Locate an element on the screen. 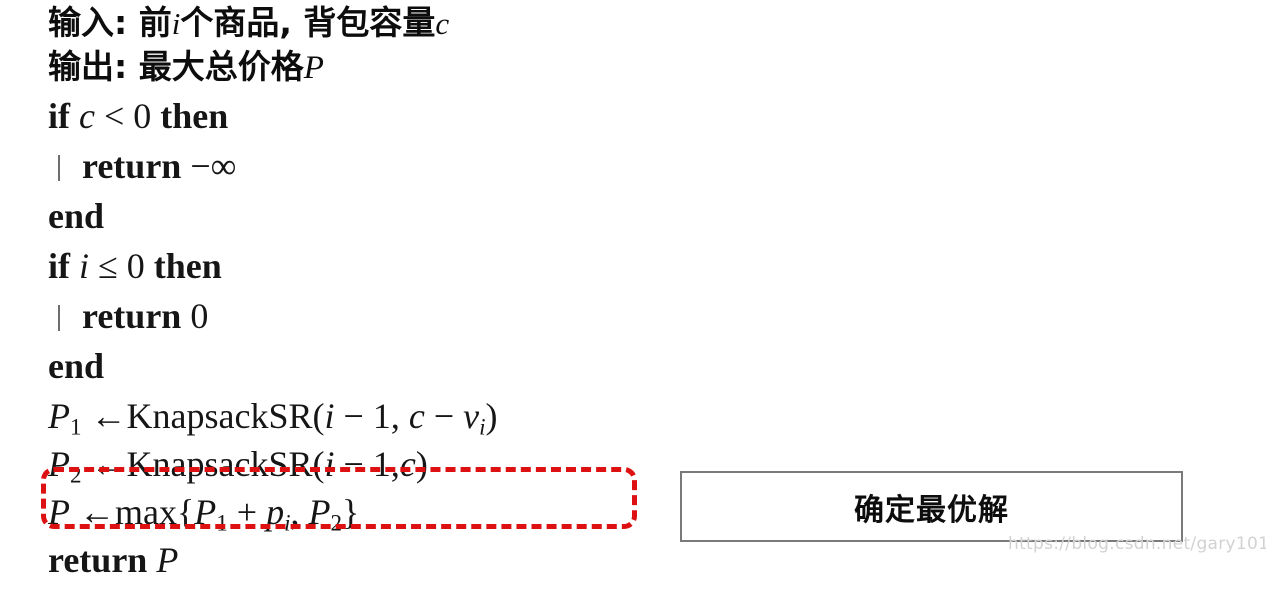 The image size is (1266, 590). var-p-lower: p is located at coordinates (275, 512).